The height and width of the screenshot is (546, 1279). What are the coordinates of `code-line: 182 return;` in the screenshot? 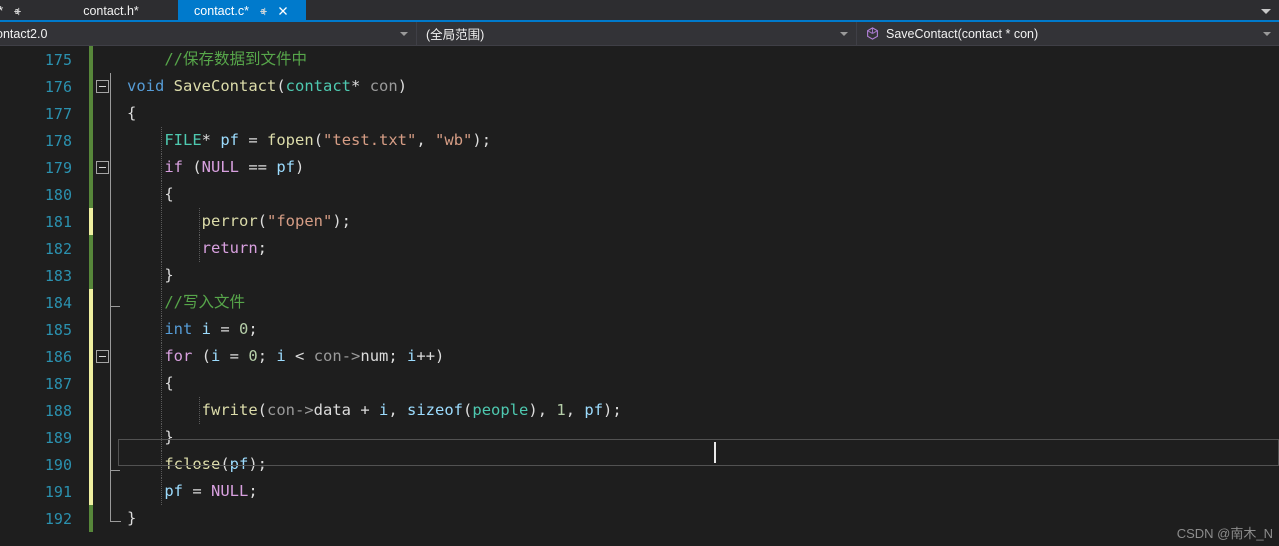 It's located at (639, 248).